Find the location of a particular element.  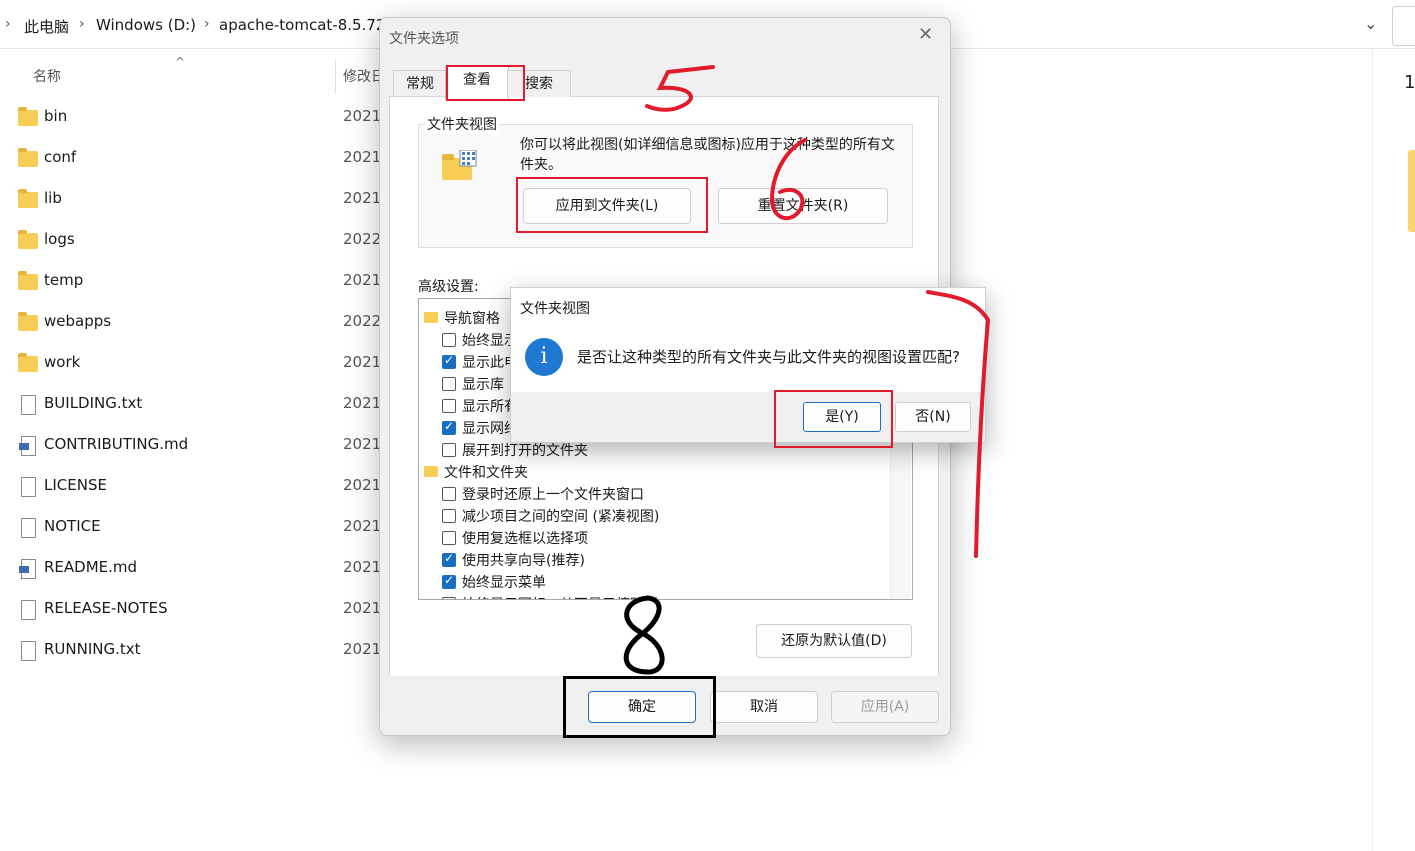

file-row: RUNNING.txt 2021 is located at coordinates (200, 652).